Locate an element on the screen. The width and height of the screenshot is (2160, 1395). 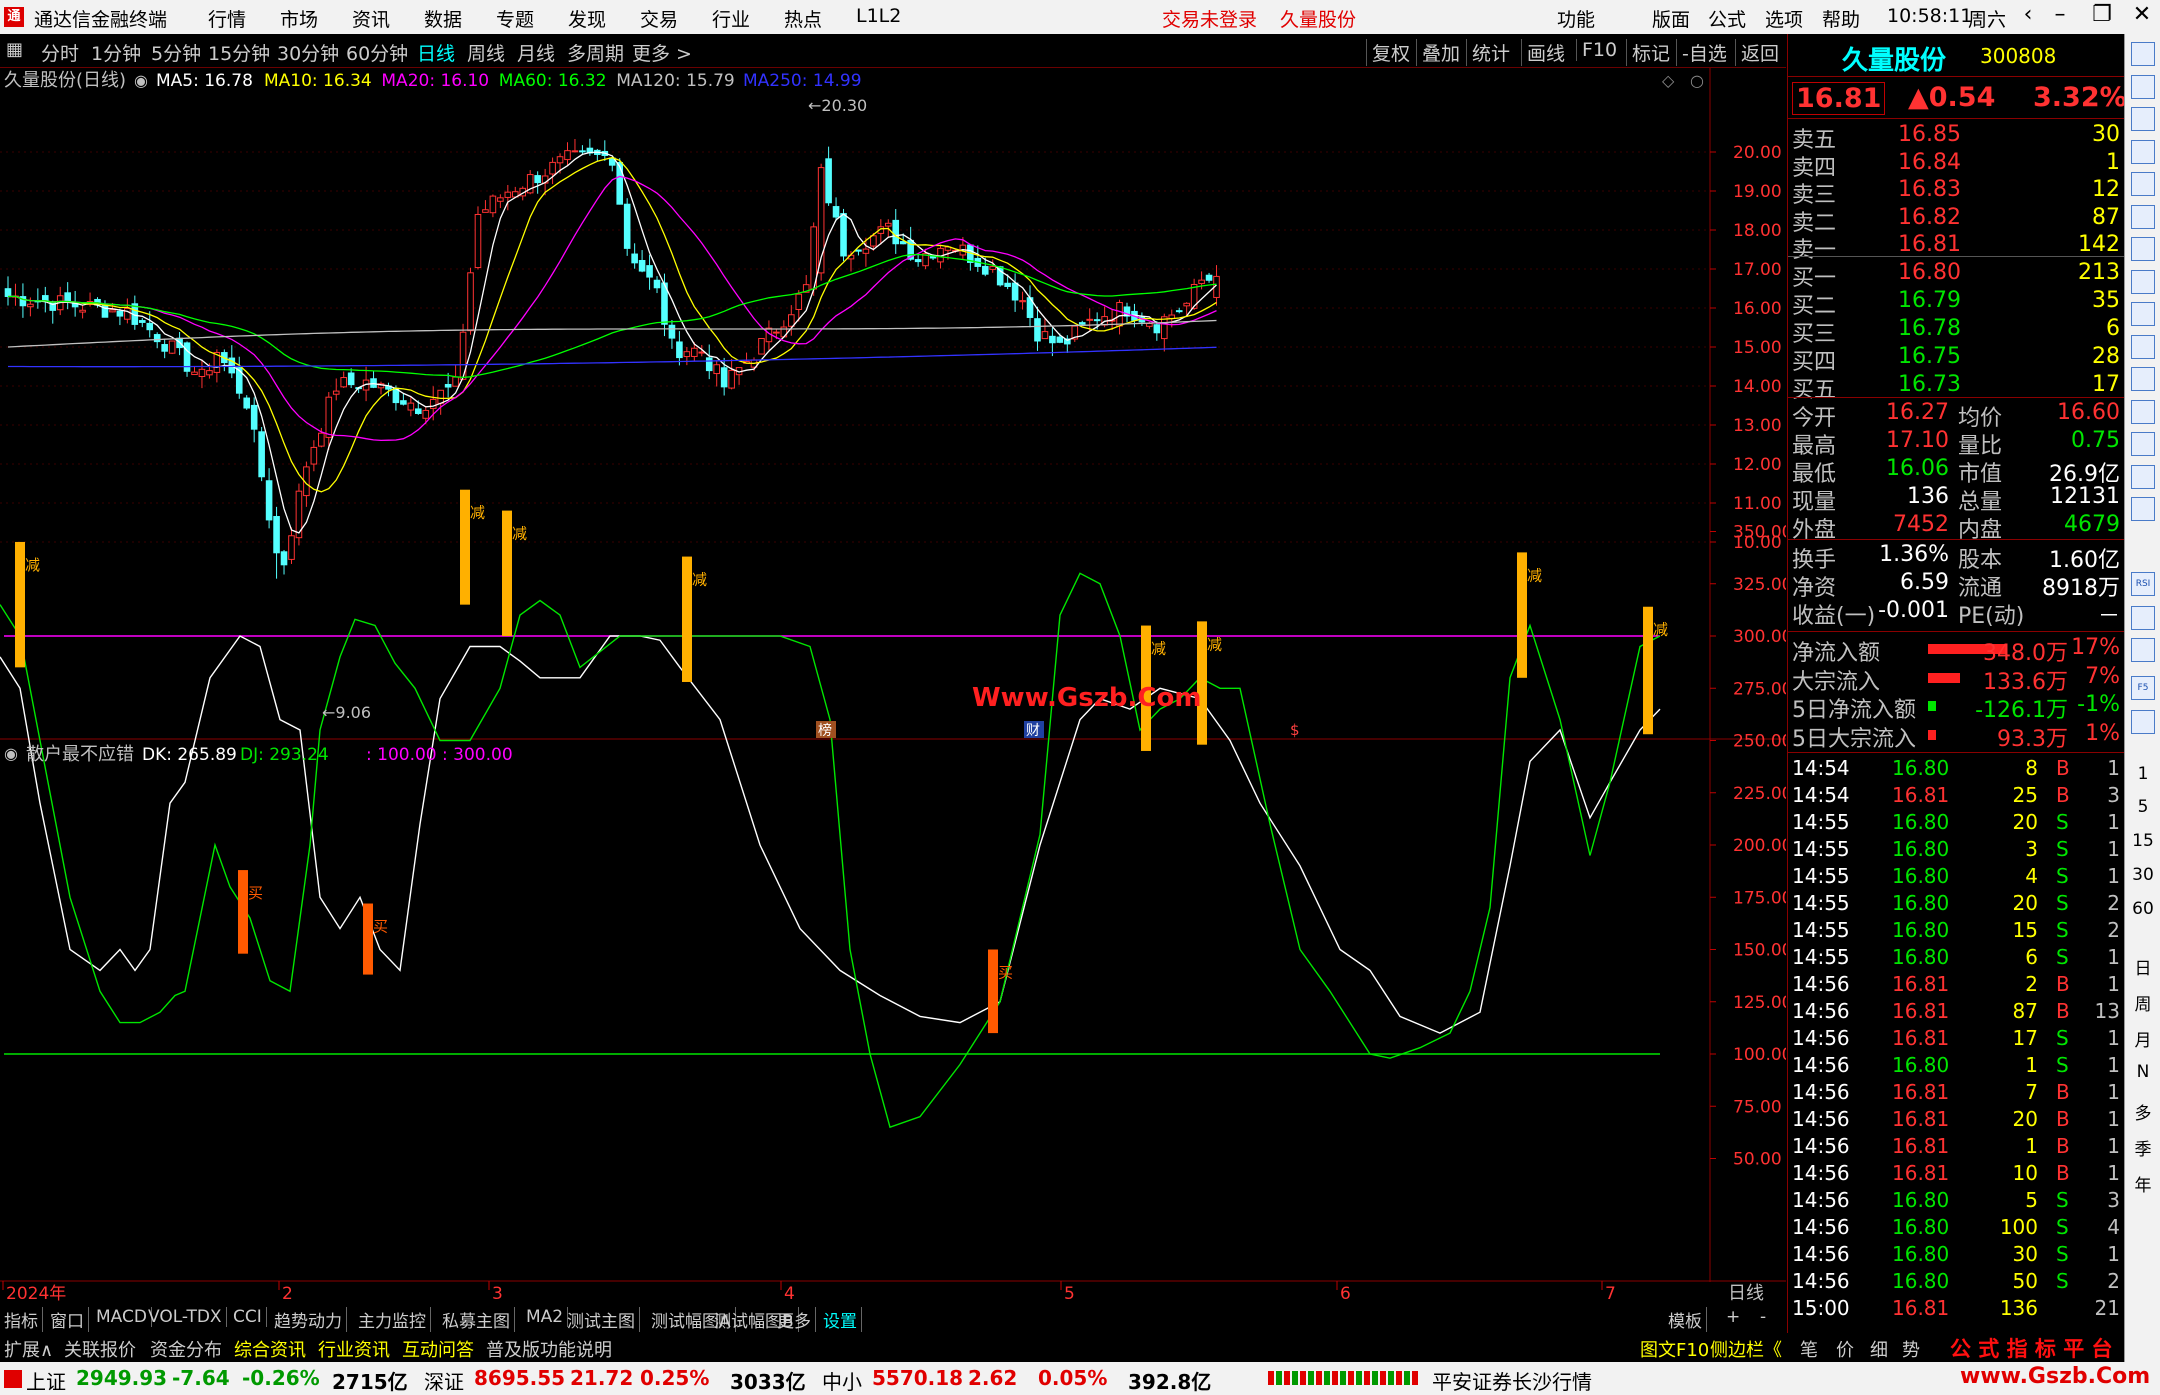
sidebar-period-7: 月 is located at coordinates (2142, 1038).